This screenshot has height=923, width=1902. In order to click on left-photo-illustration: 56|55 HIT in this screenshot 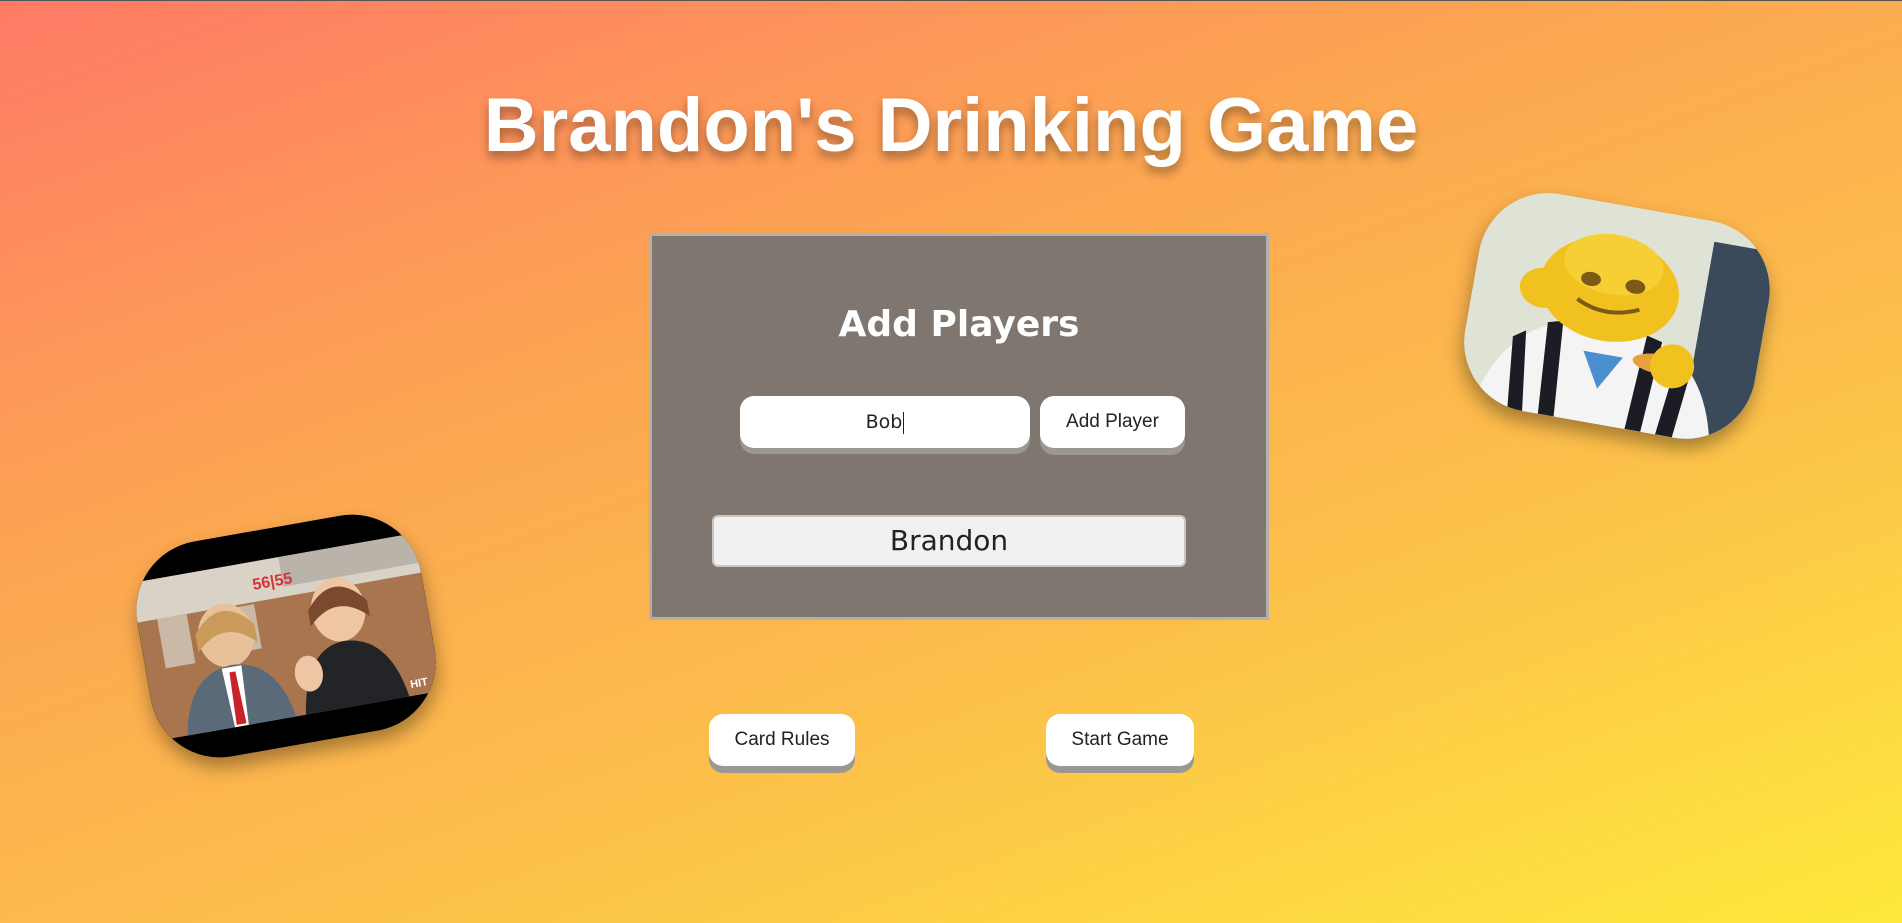, I will do `click(286, 636)`.